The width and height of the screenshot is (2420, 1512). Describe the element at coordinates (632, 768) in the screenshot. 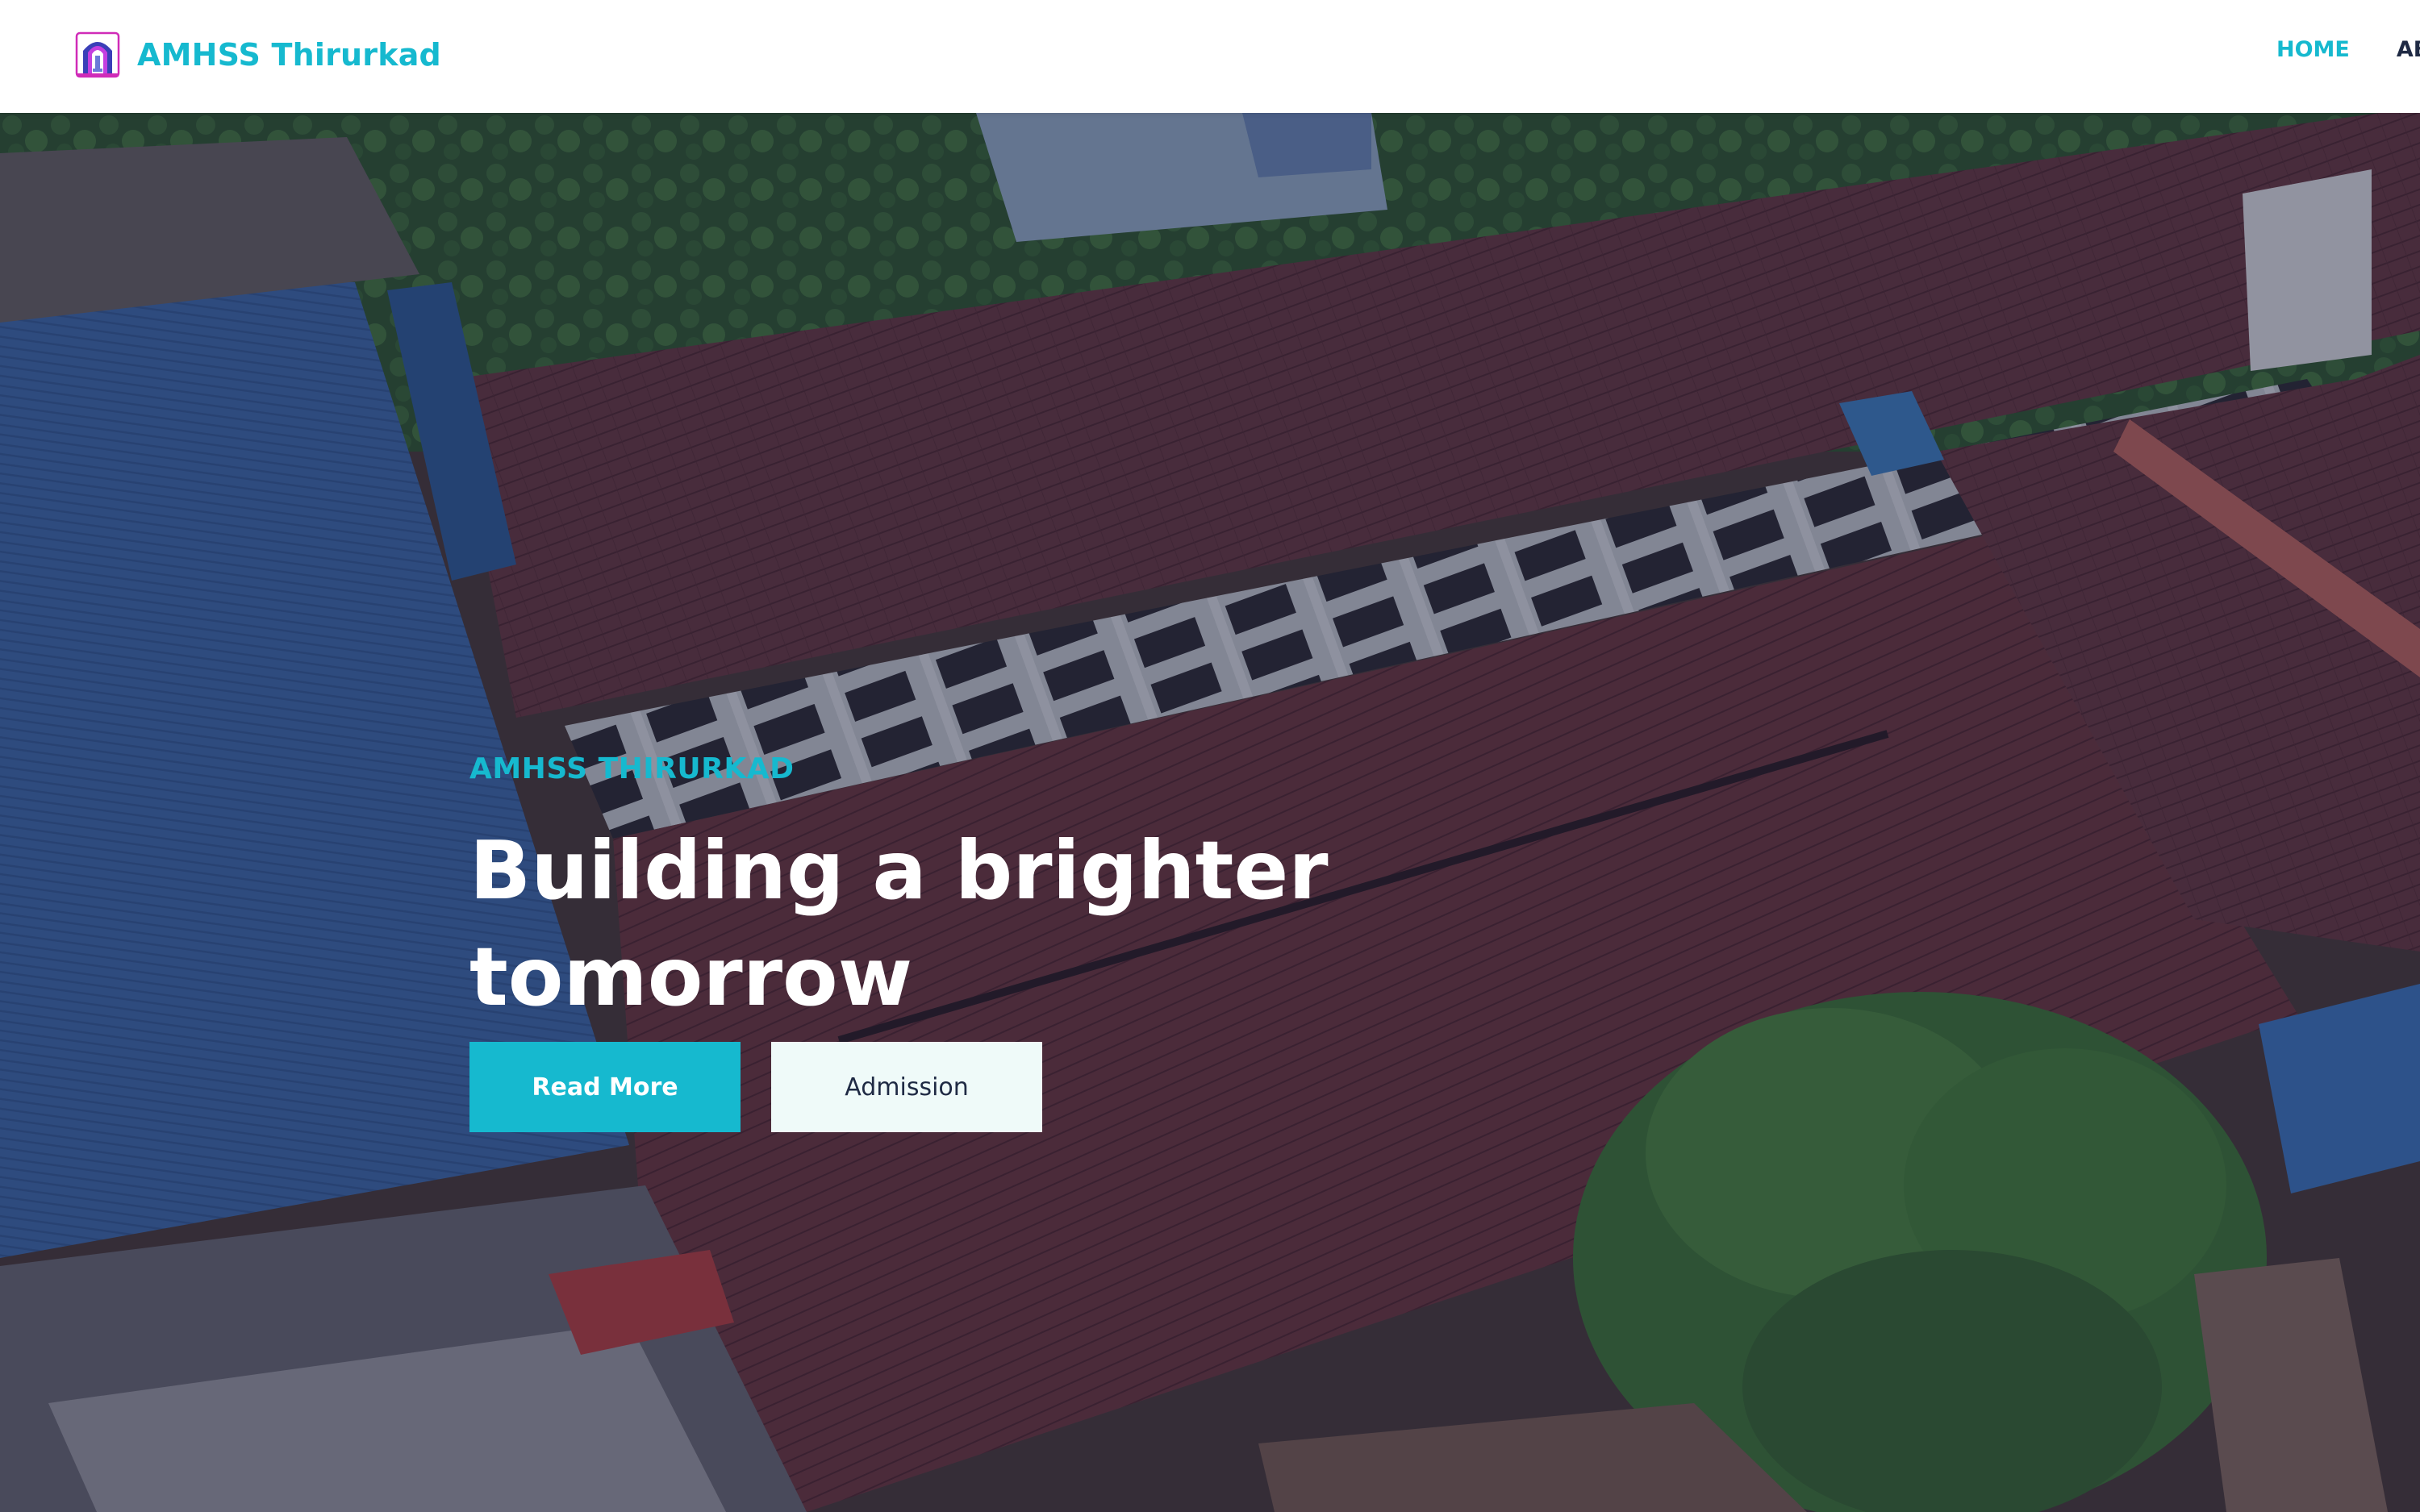

I see `hero-eyebrow: AMHSS THIRURKAD` at that location.